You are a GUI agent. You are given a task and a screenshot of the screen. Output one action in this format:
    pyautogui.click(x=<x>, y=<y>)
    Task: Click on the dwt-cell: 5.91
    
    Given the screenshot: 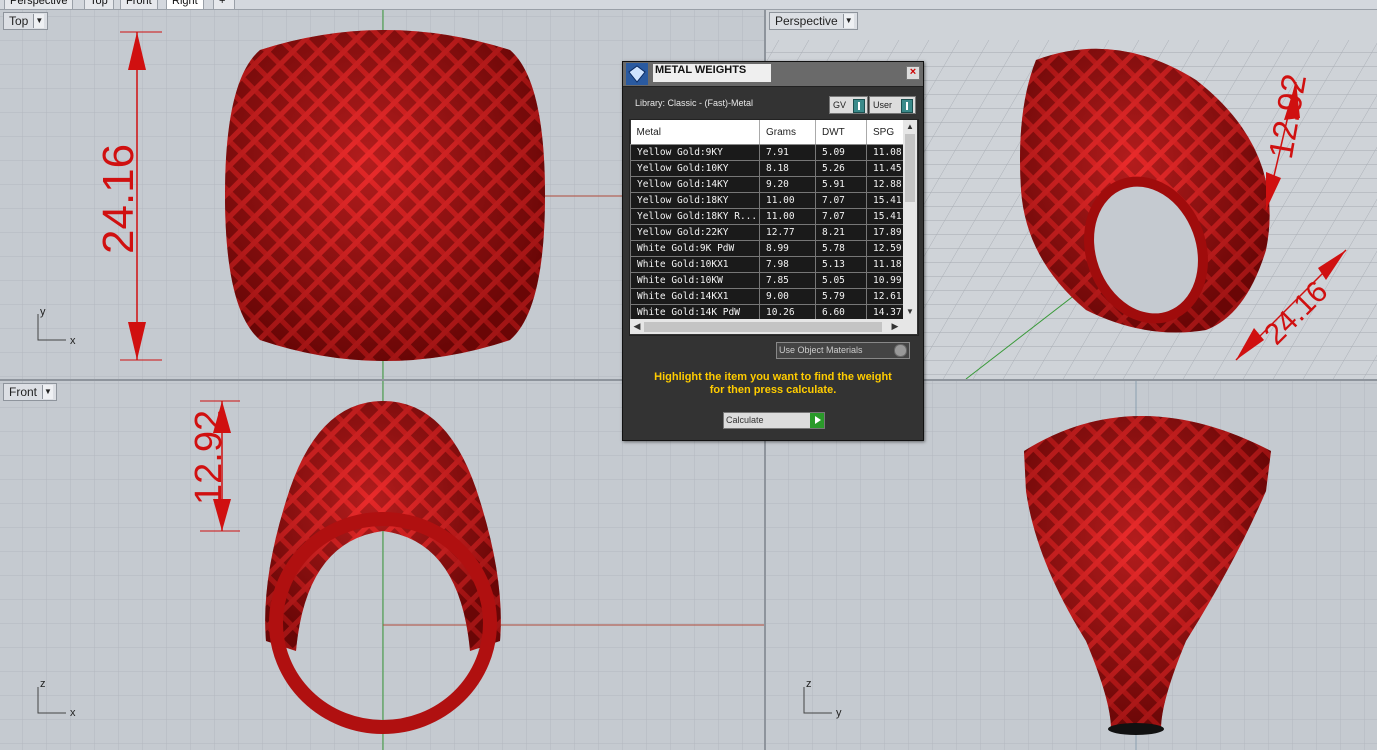 What is the action you would take?
    pyautogui.click(x=841, y=184)
    